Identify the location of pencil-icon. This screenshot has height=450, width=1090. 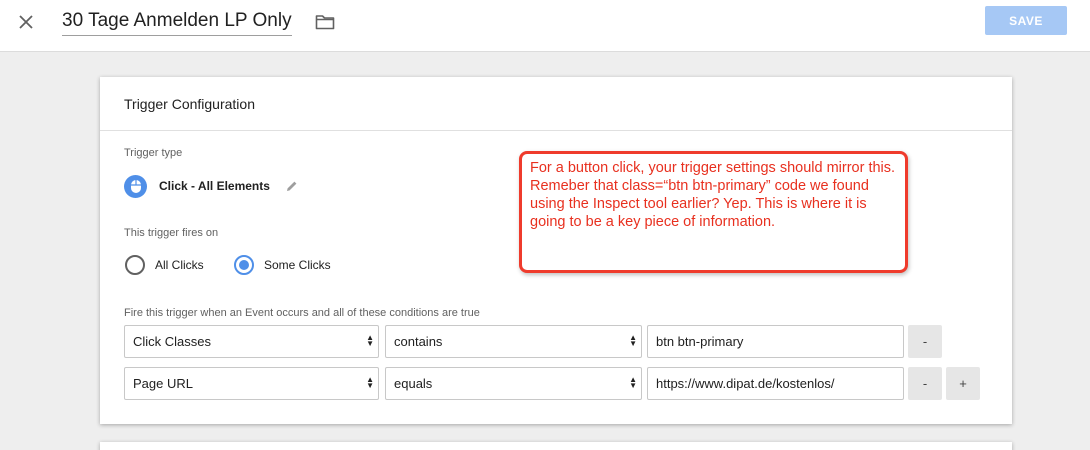
(292, 186).